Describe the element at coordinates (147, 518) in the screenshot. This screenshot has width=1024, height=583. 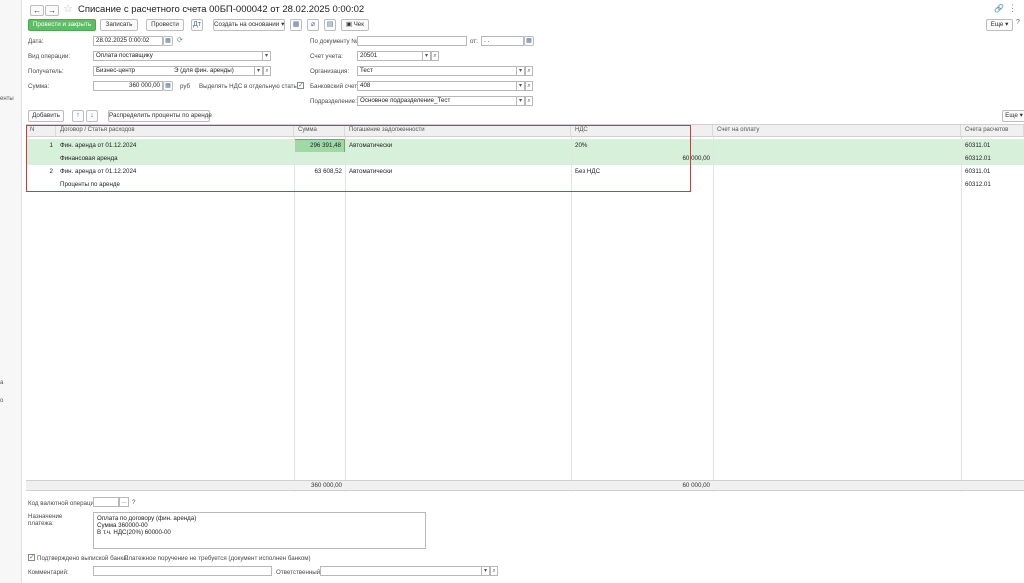
I see `purpose-line: Оплата по договору (фин. аренда)` at that location.